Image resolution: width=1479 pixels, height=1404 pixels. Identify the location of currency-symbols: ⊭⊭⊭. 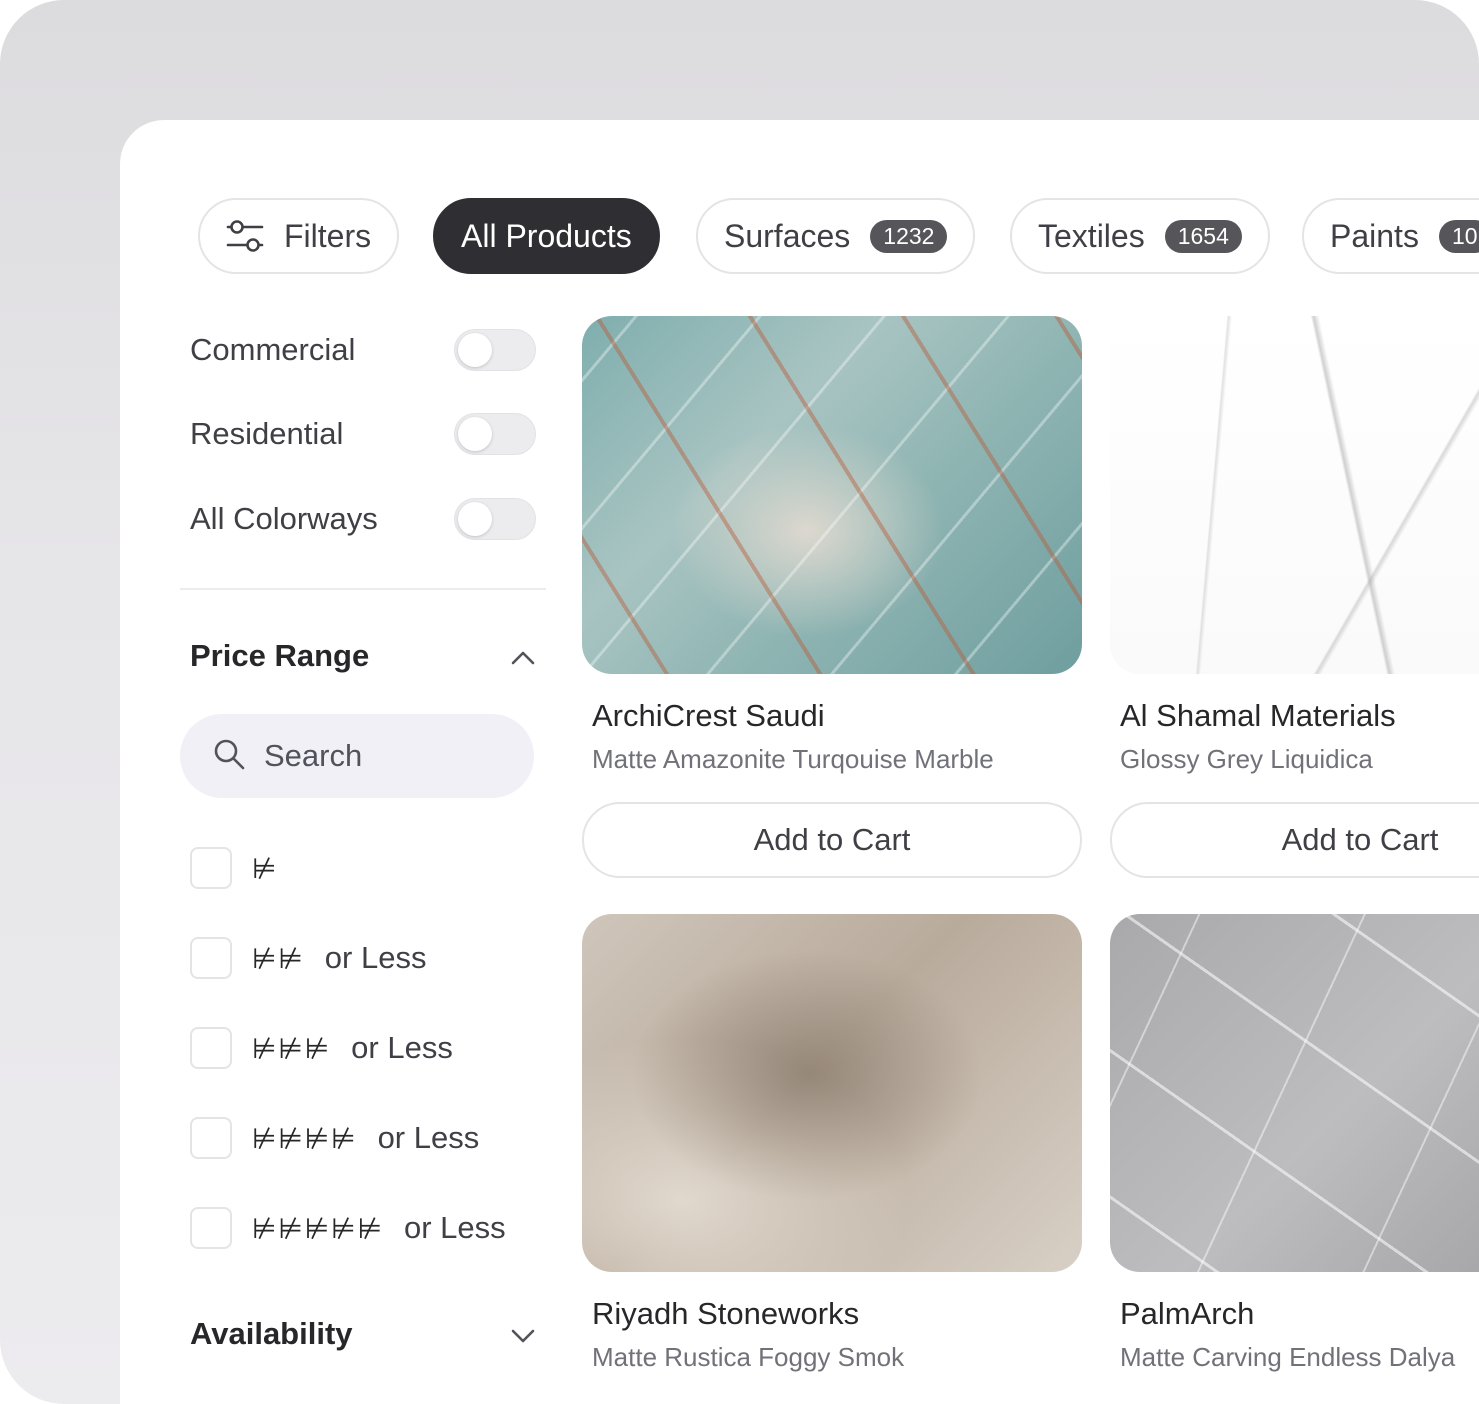
(292, 1048).